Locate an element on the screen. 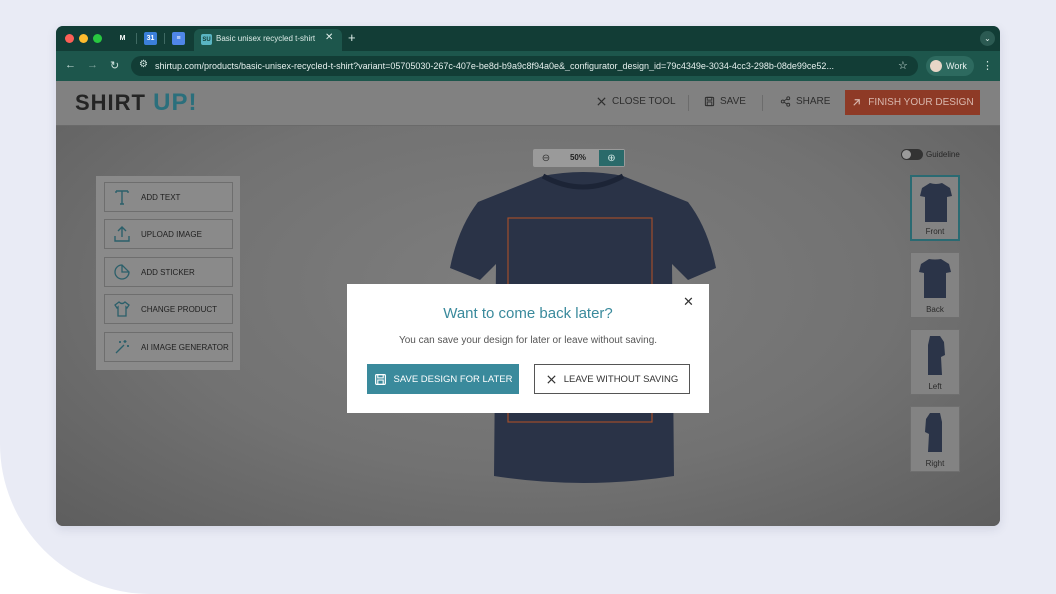 This screenshot has height=594, width=1056. logo-accent: UP! is located at coordinates (175, 102).